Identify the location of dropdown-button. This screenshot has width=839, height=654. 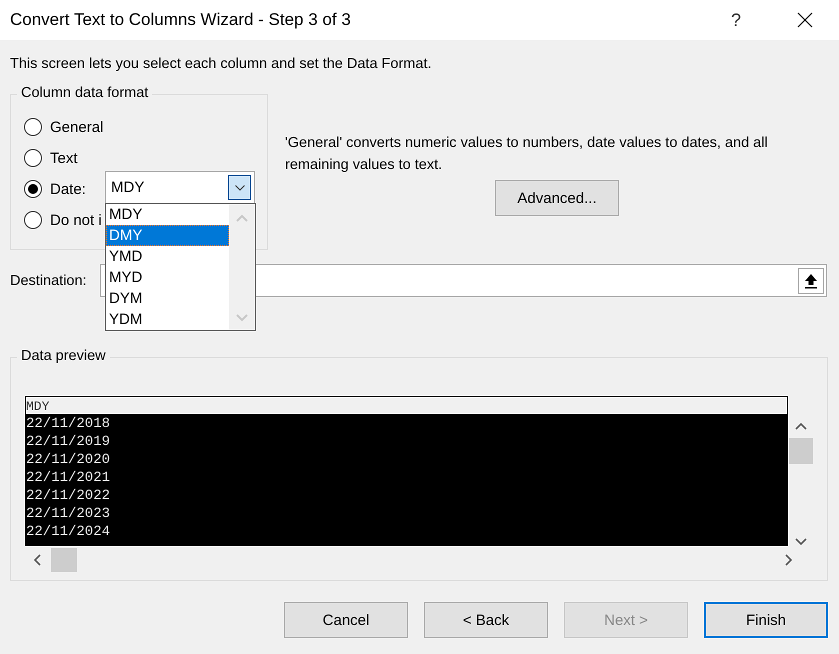
(239, 187).